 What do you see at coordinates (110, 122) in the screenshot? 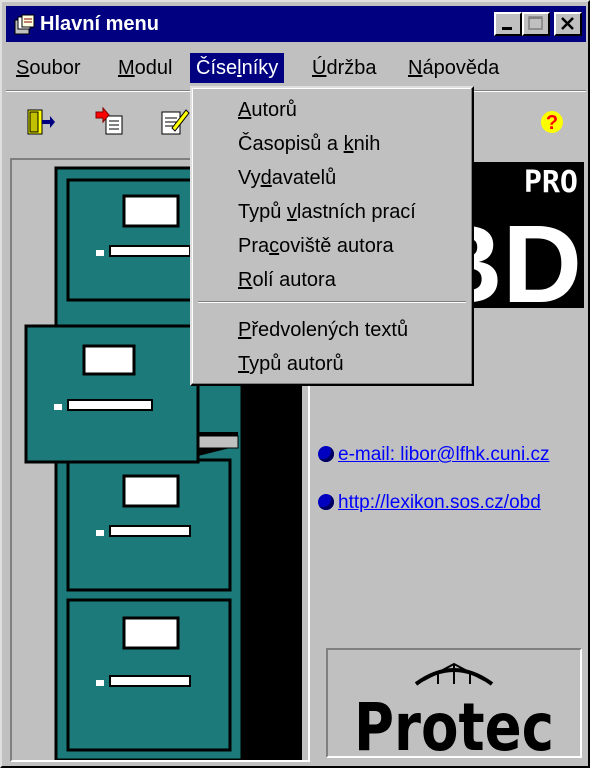
I see `import-document-icon` at bounding box center [110, 122].